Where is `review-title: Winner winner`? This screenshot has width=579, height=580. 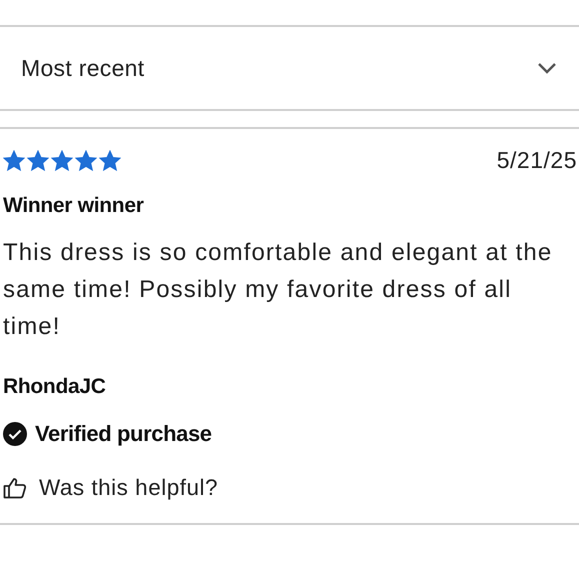 review-title: Winner winner is located at coordinates (74, 206).